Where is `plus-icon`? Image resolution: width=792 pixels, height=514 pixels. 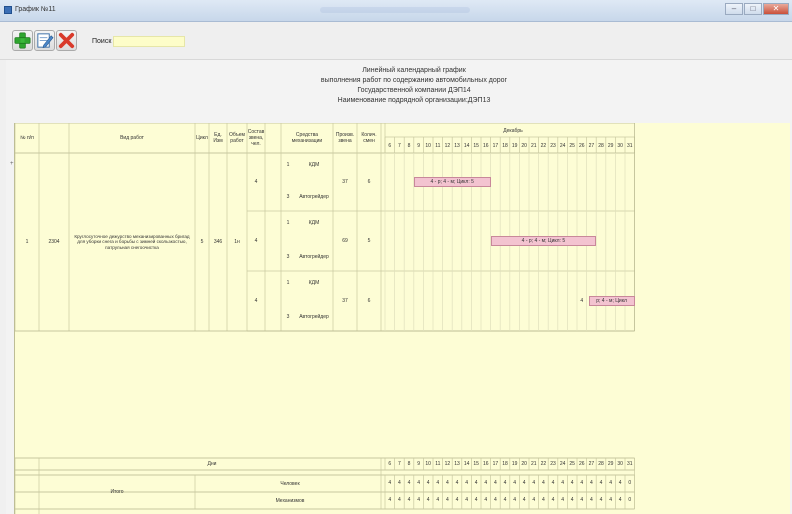 plus-icon is located at coordinates (22, 40).